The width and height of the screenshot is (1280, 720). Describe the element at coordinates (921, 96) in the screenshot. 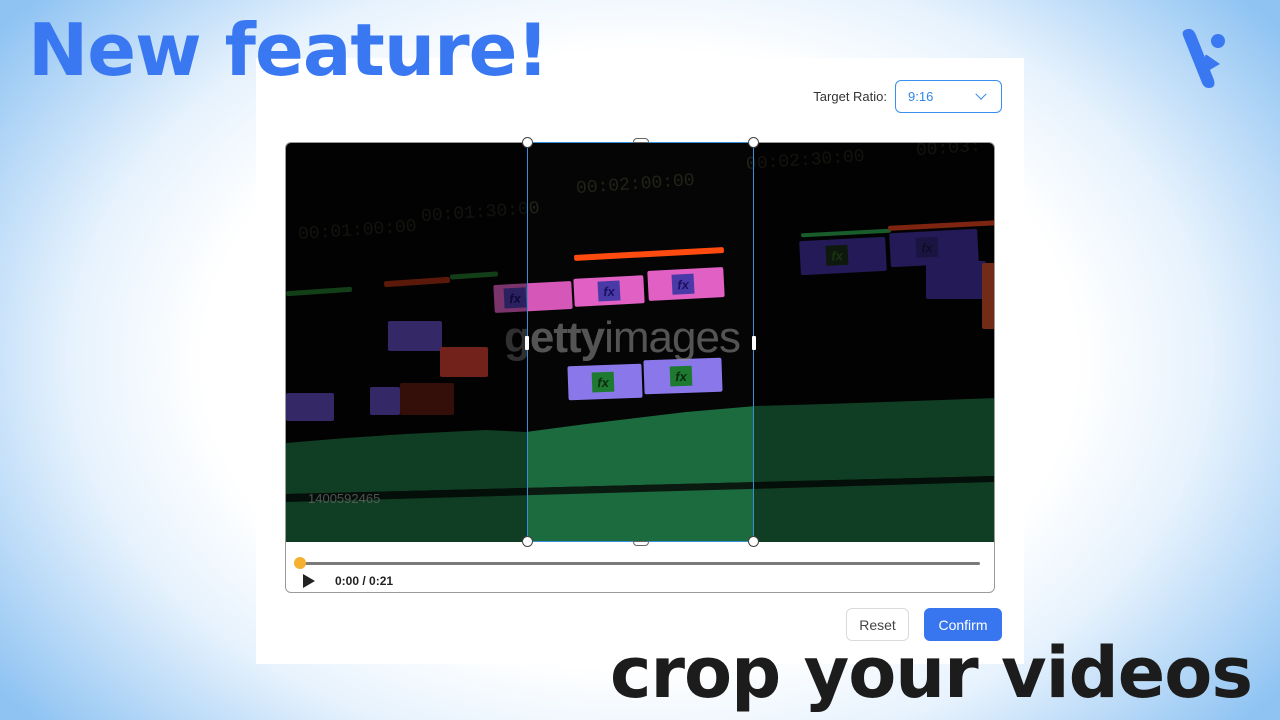

I see `target-ratio-value: 9:16` at that location.